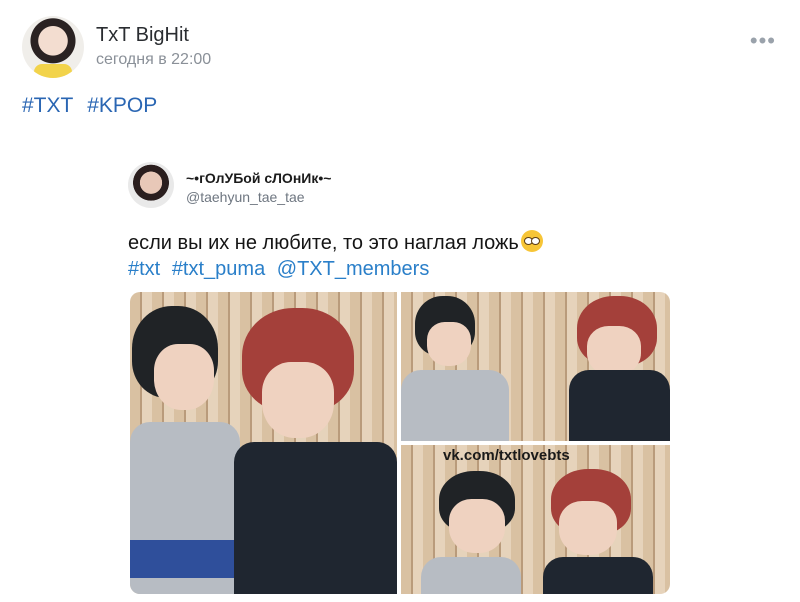 The width and height of the screenshot is (800, 602). I want to click on author-avatar, so click(53, 47).